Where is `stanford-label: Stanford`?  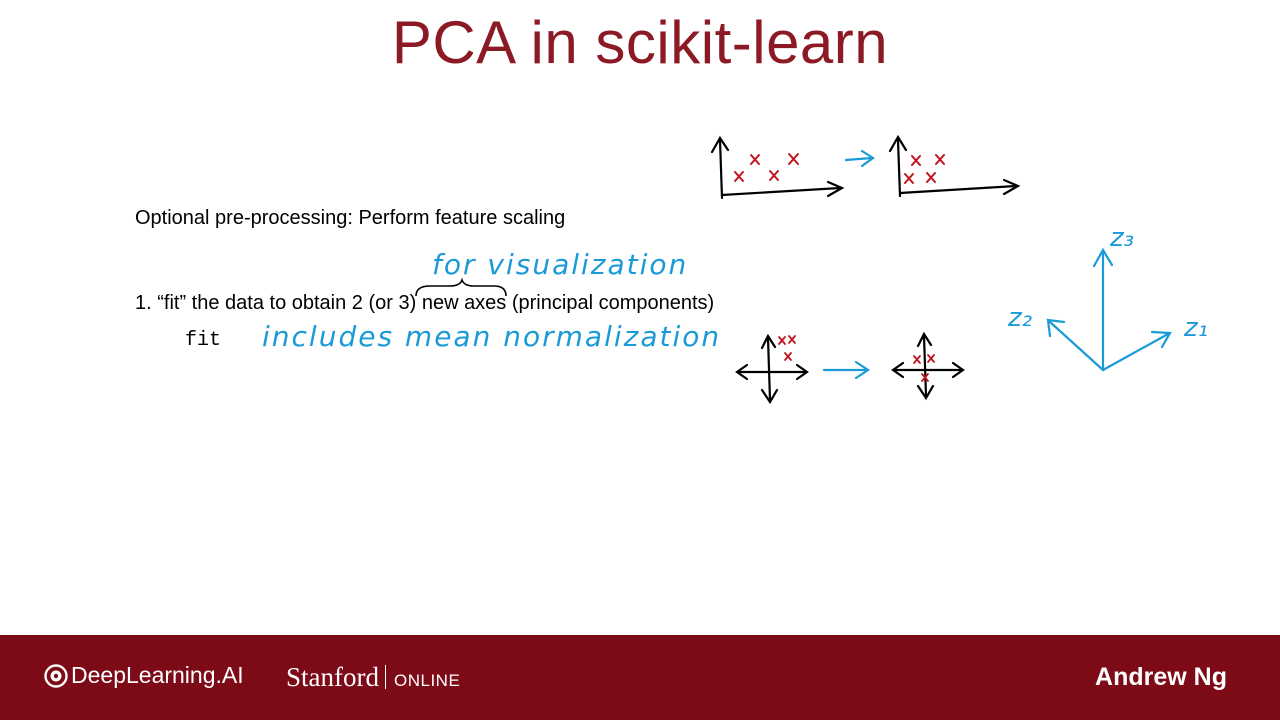 stanford-label: Stanford is located at coordinates (332, 677).